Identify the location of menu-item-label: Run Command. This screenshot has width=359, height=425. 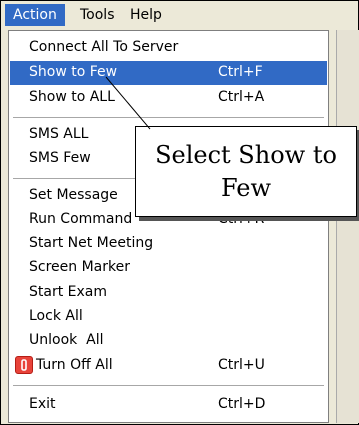
(81, 219).